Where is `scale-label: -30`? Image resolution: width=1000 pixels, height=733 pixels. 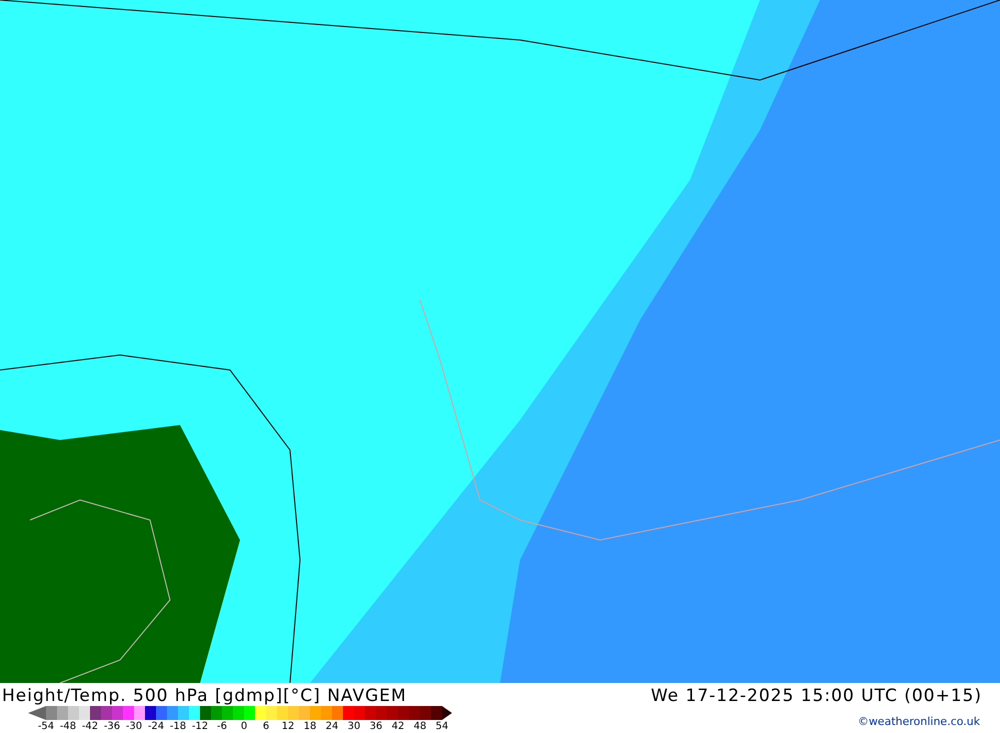 scale-label: -30 is located at coordinates (134, 726).